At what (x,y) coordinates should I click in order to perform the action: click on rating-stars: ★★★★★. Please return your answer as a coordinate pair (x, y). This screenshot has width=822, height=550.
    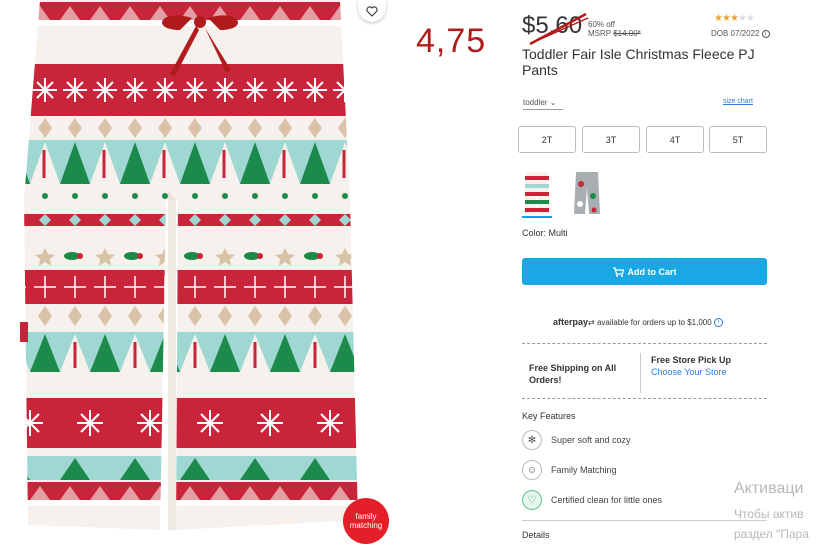
    Looking at the image, I should click on (734, 18).